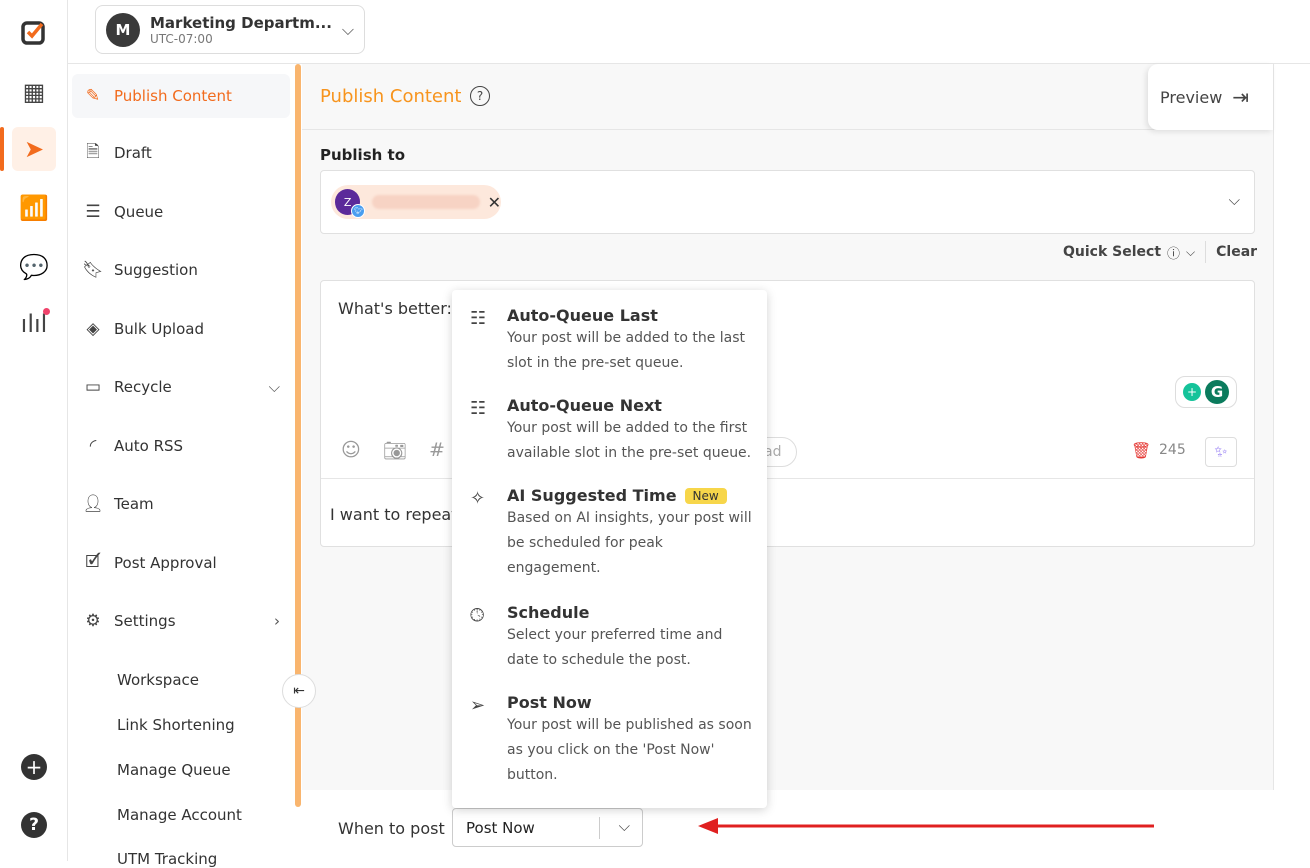 The width and height of the screenshot is (1310, 868). I want to click on inbox-chat-icon: 💬, so click(34, 267).